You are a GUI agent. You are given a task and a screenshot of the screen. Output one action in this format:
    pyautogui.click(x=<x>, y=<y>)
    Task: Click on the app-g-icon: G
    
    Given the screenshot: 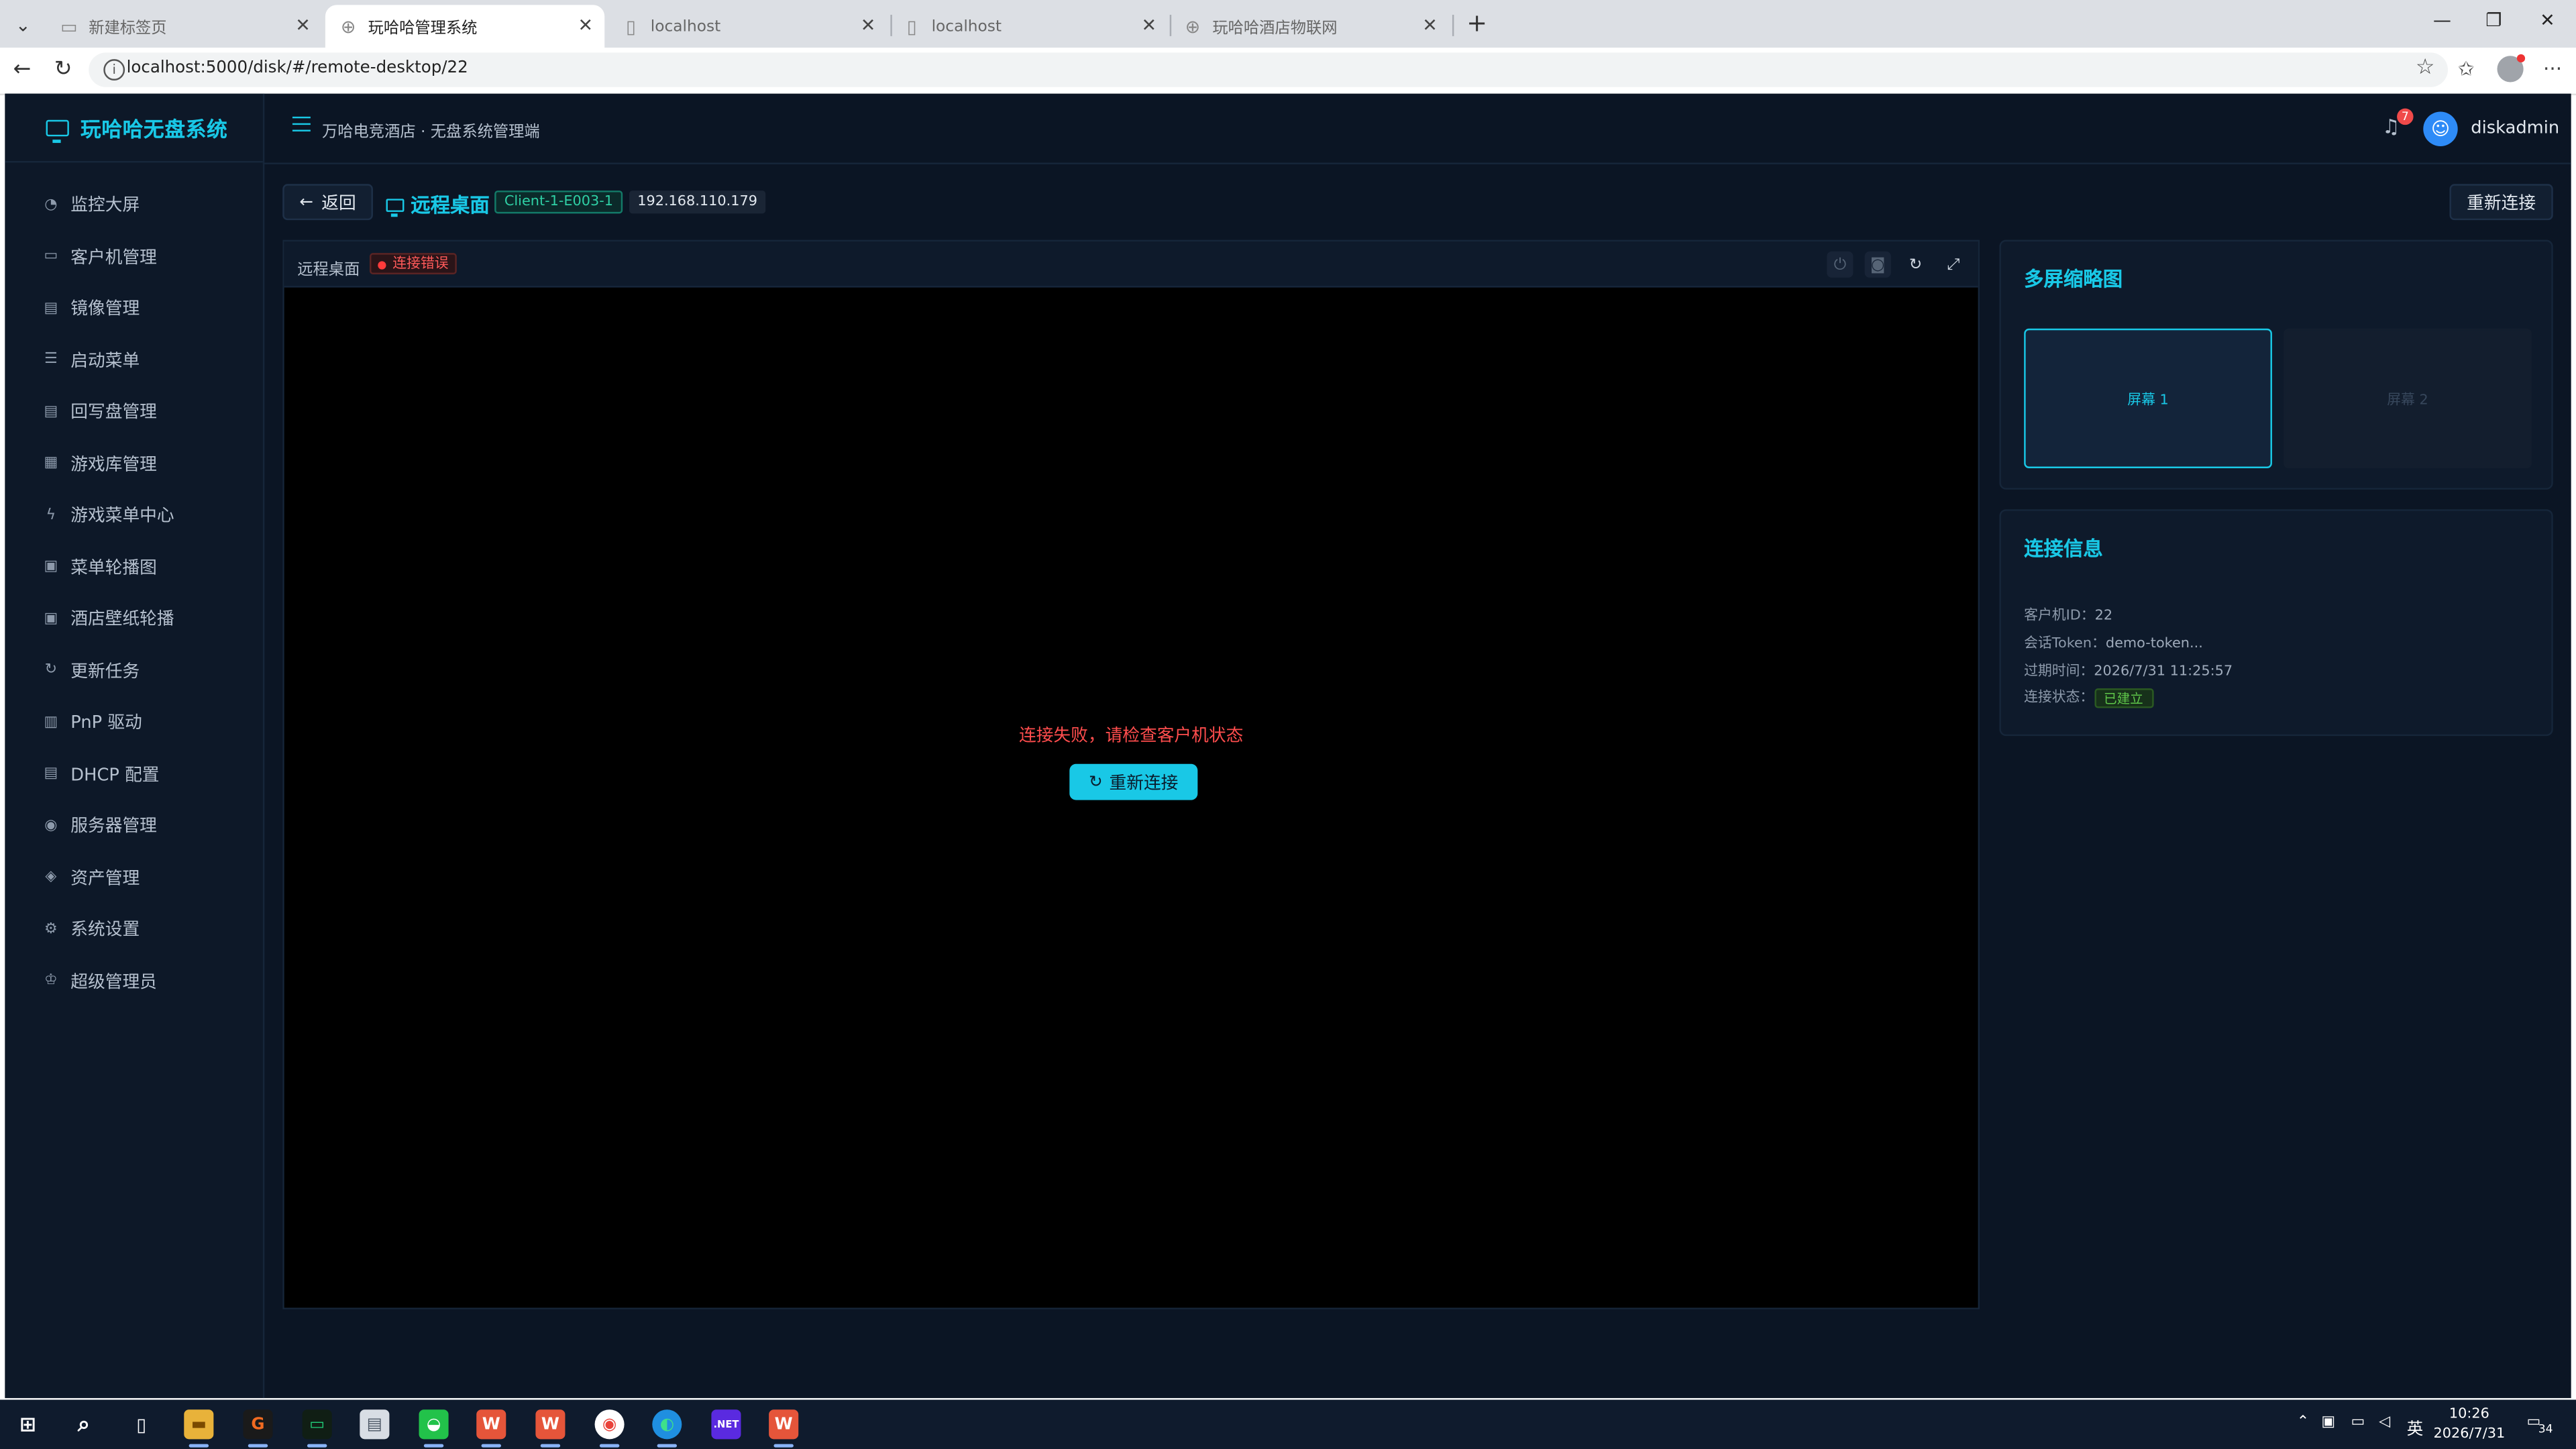 What is the action you would take?
    pyautogui.click(x=258, y=1428)
    